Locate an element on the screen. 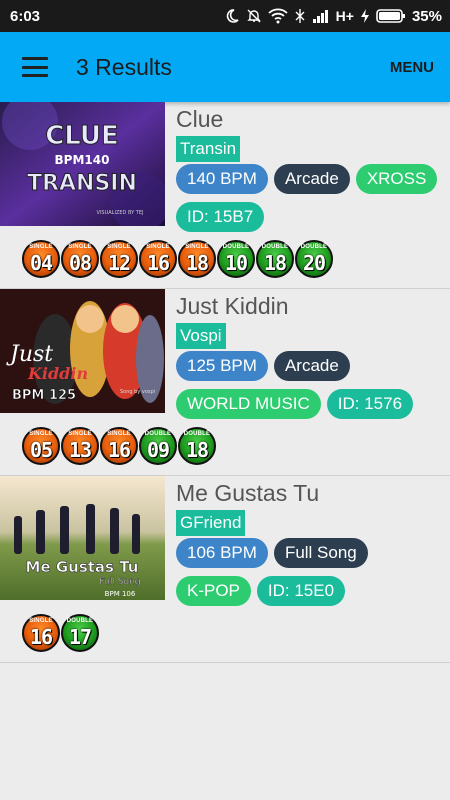  song-thumbnail: CLUE BPM140 TRANSIN VISUALIZED BY TEJ is located at coordinates (82, 164).